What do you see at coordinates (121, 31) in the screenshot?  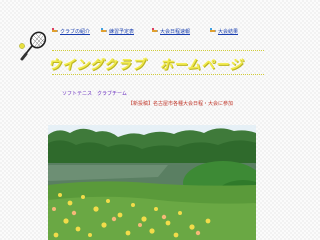 I see `nav-link-label: 練習予定表` at bounding box center [121, 31].